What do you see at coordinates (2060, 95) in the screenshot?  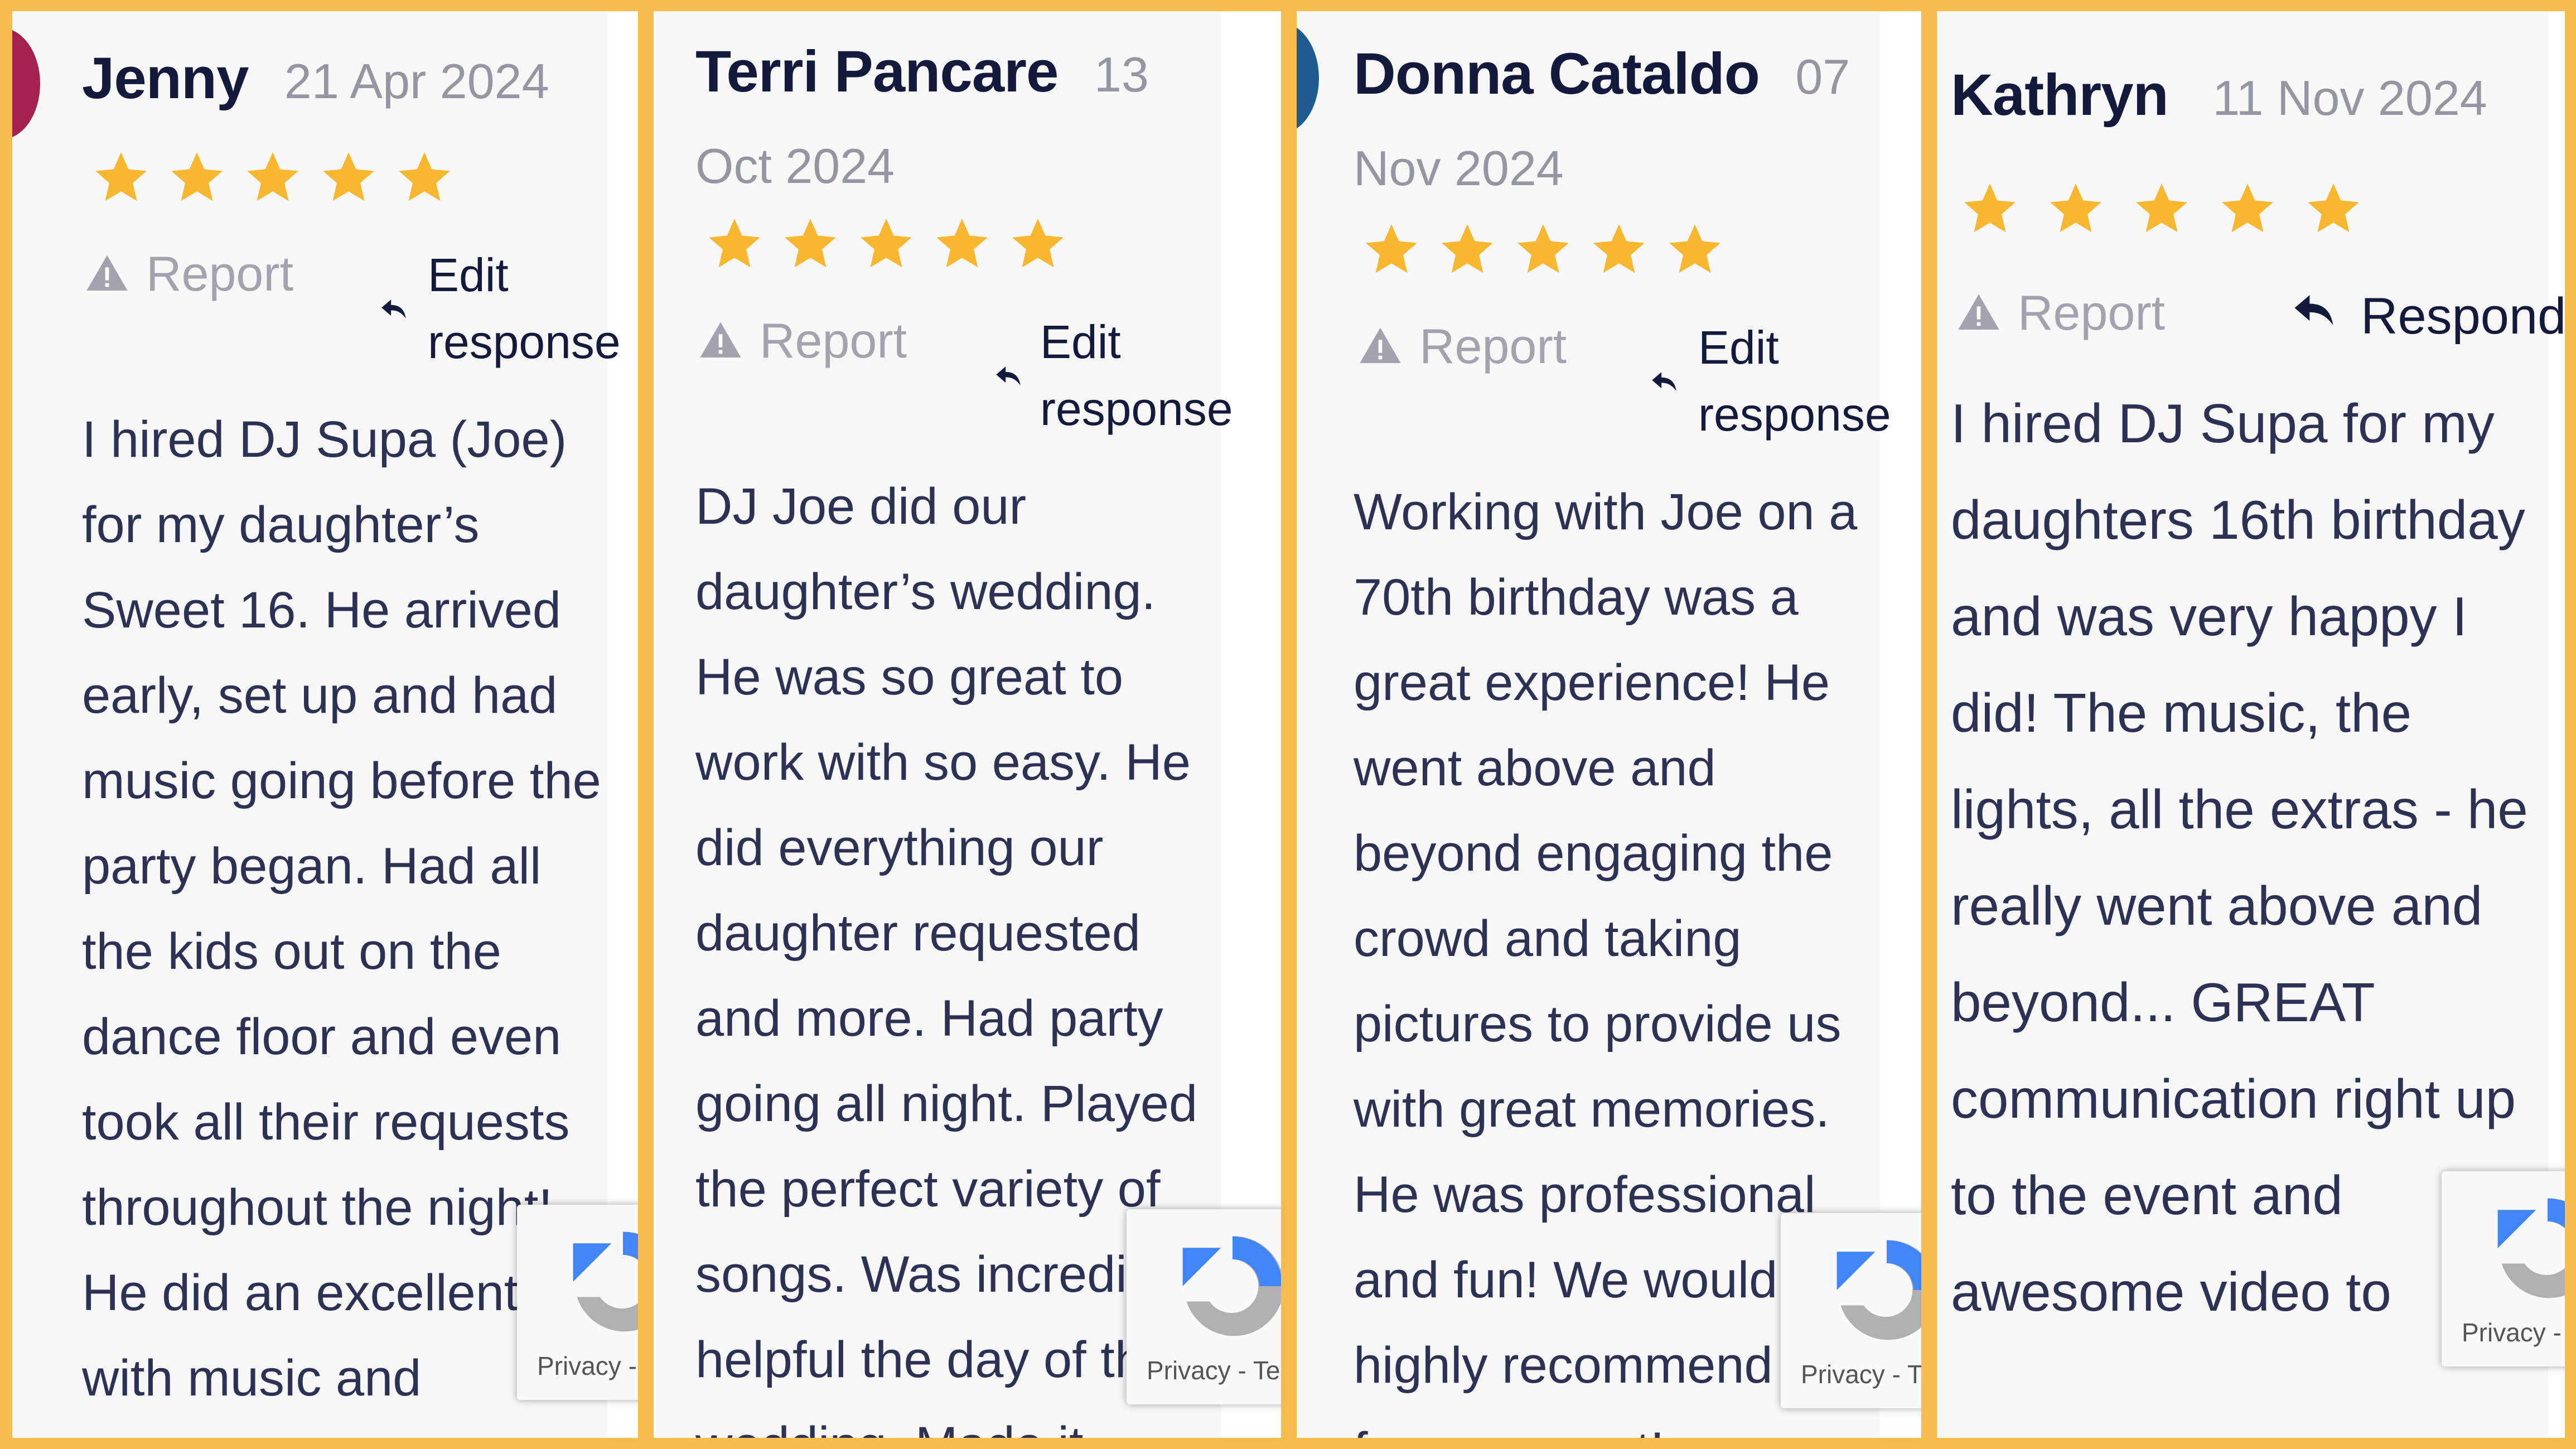 I see `reviewer-name: Kathryn` at bounding box center [2060, 95].